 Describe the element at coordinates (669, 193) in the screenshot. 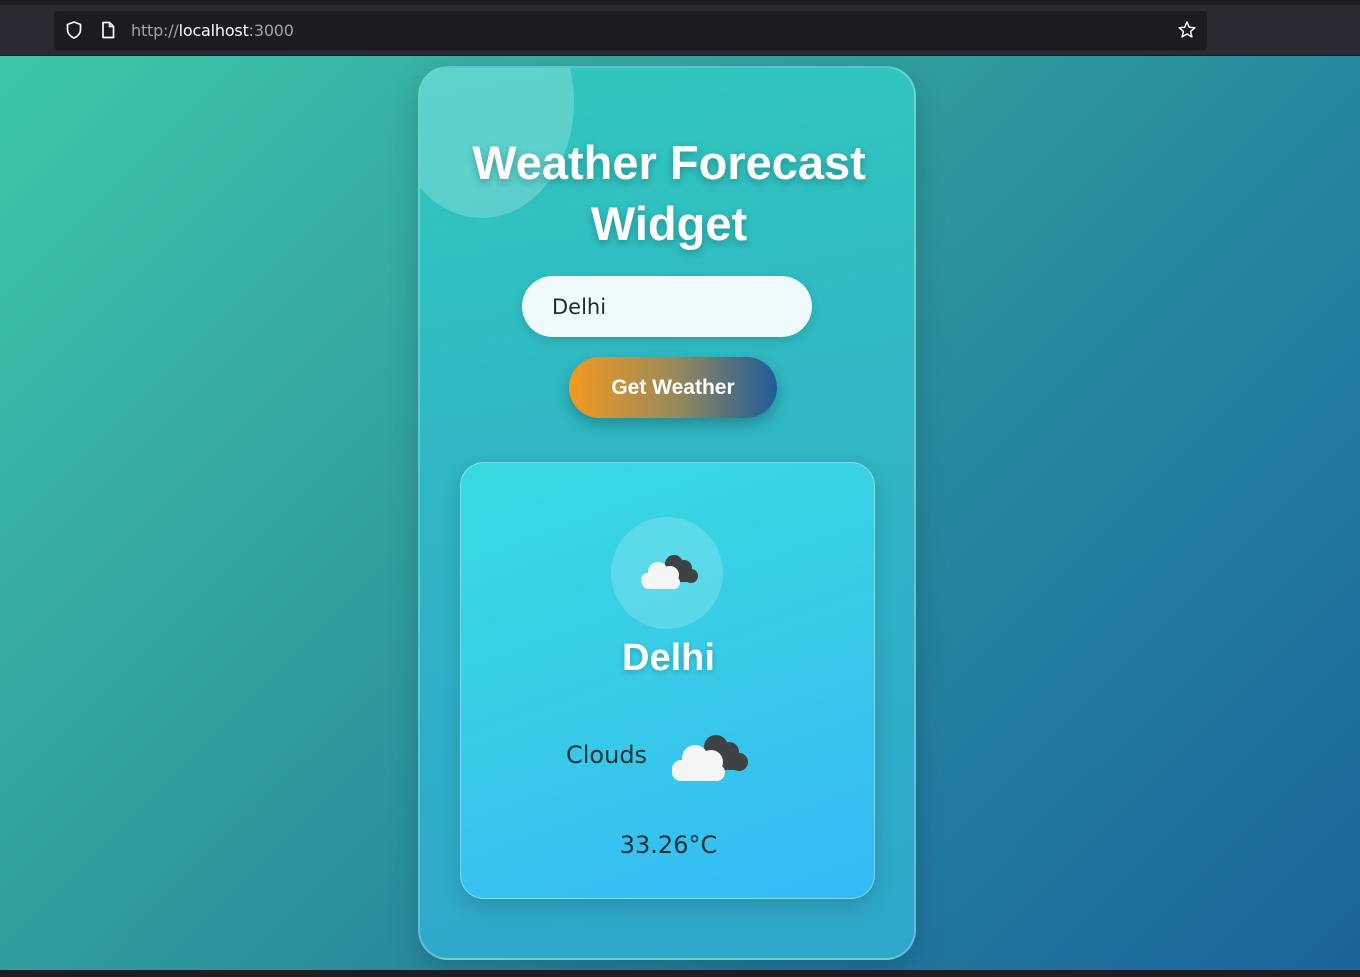

I see `page-title: Weather Forecast Widget` at that location.